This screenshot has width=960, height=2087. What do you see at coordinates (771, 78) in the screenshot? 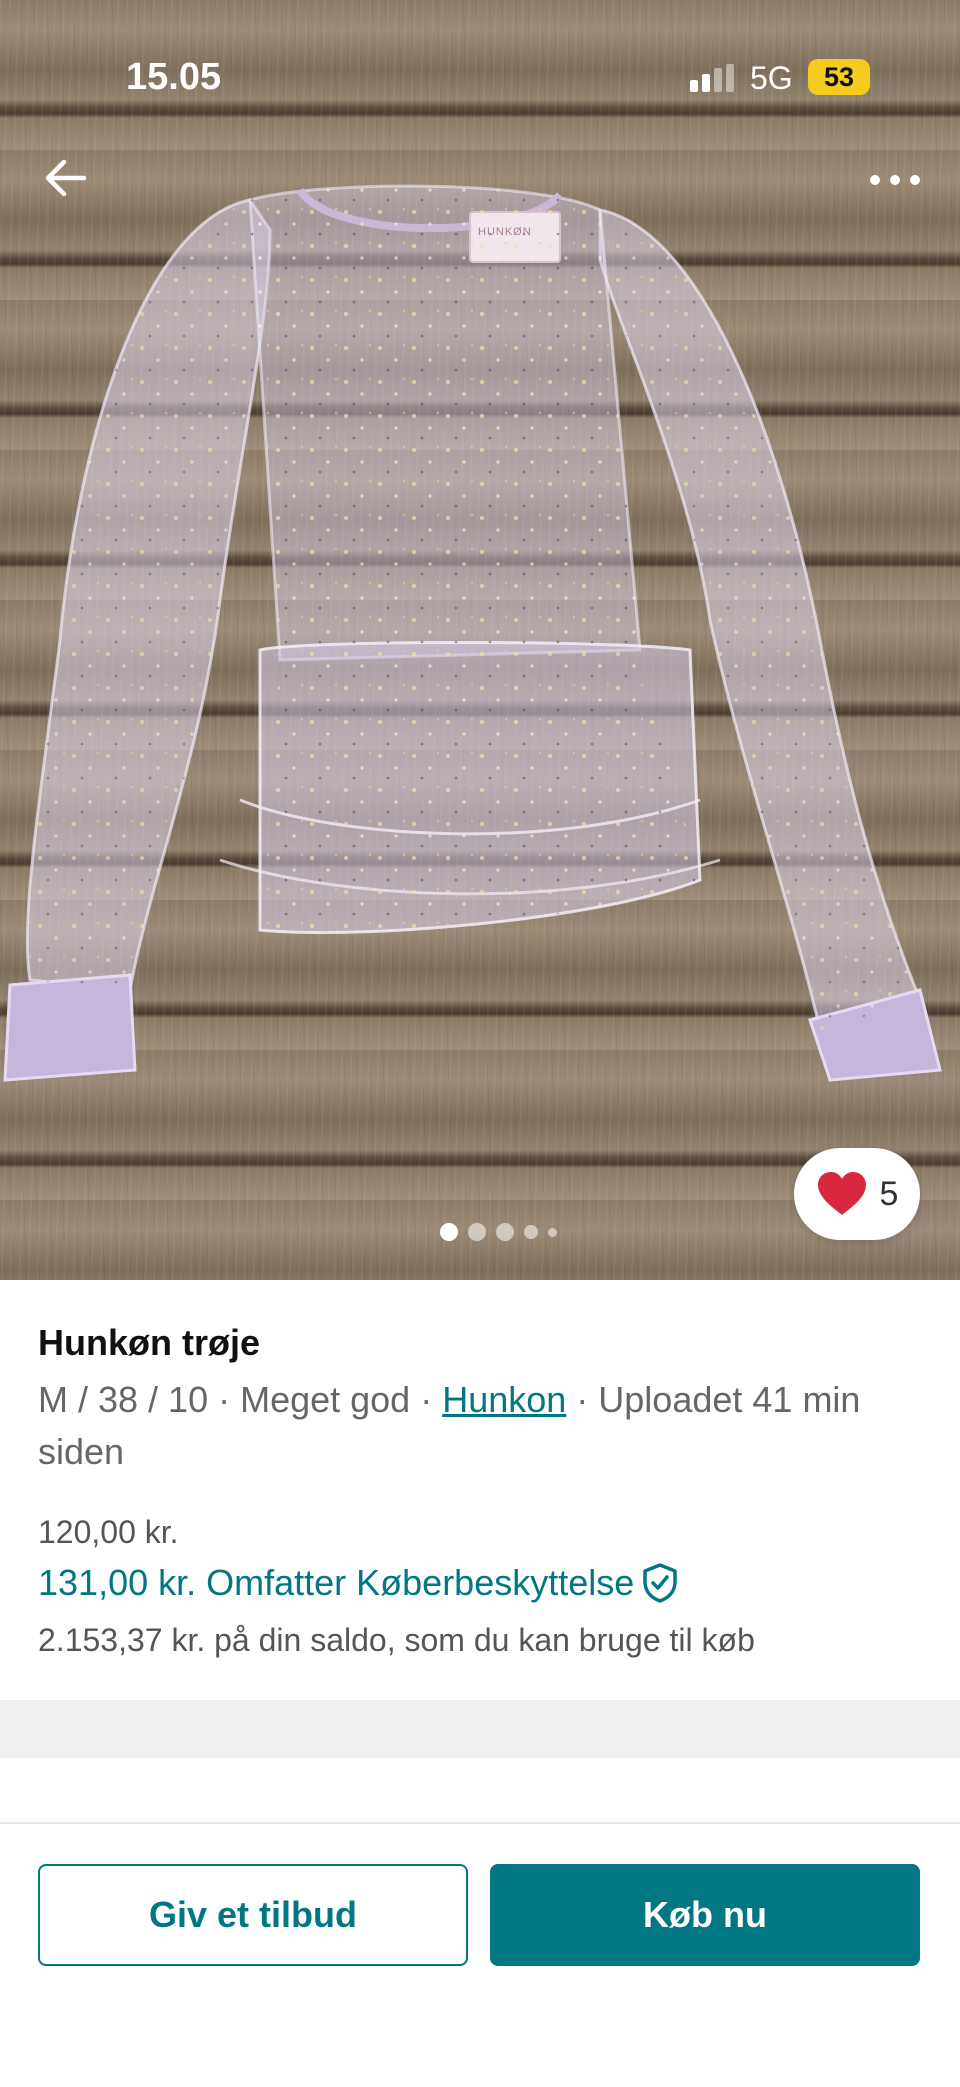
I see `network-type: 5G` at bounding box center [771, 78].